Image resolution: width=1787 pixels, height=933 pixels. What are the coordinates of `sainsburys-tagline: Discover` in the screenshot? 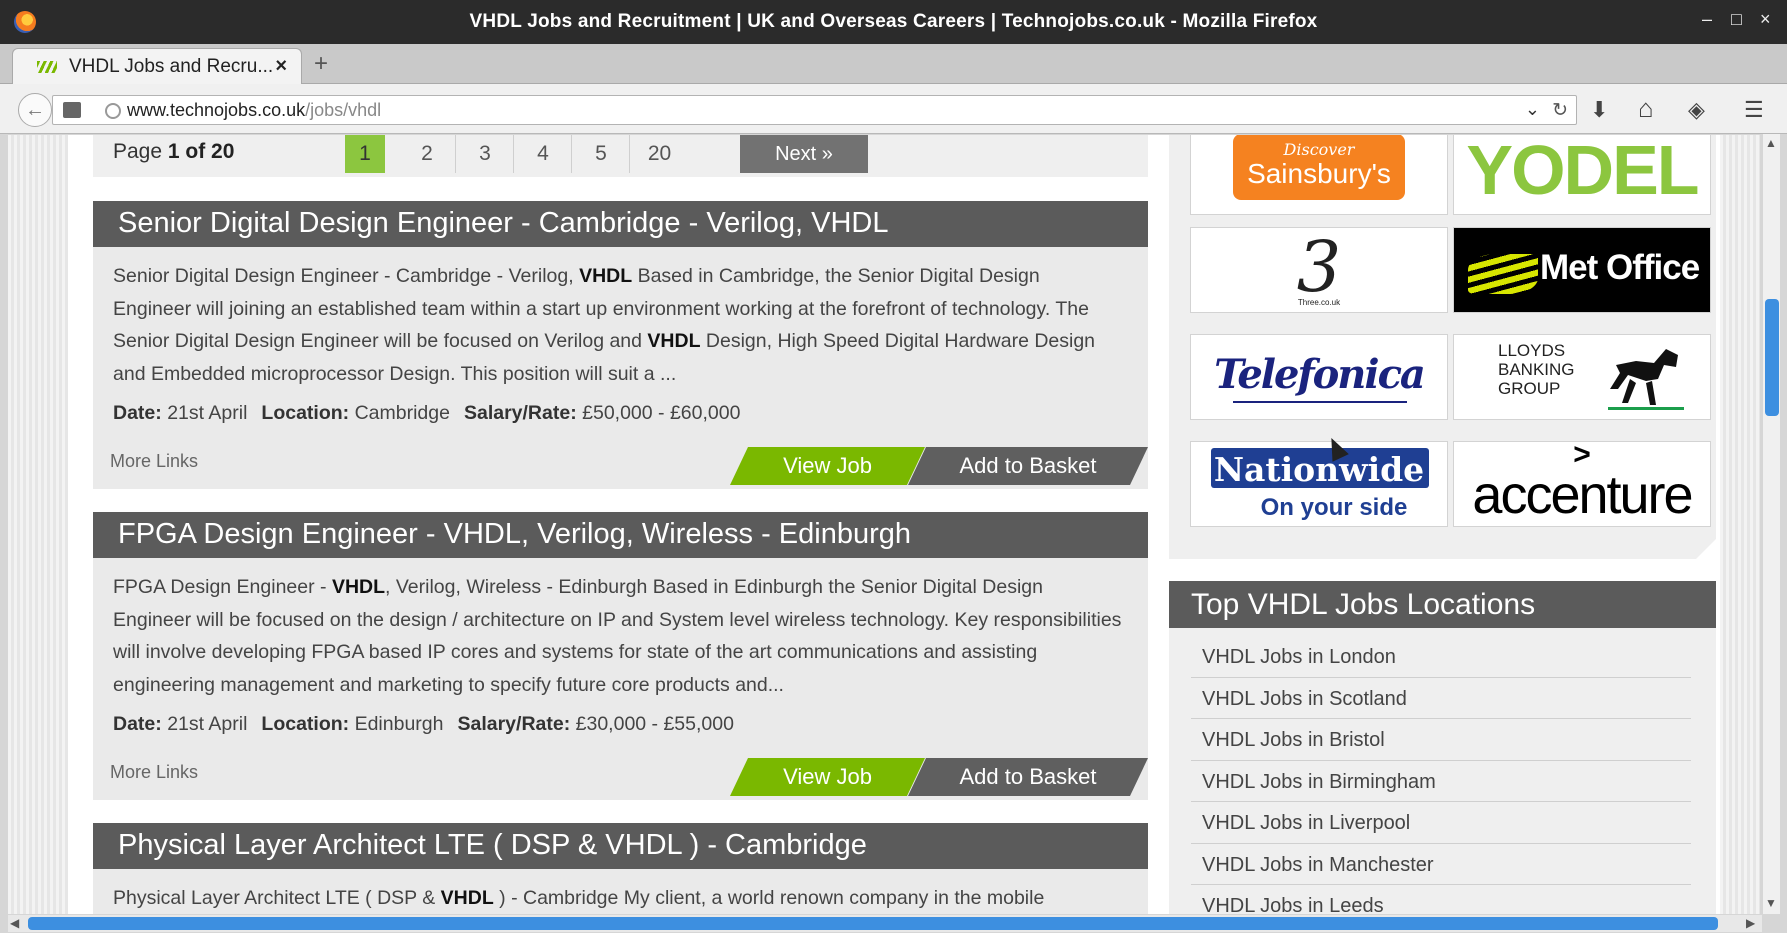 It's located at (1319, 149).